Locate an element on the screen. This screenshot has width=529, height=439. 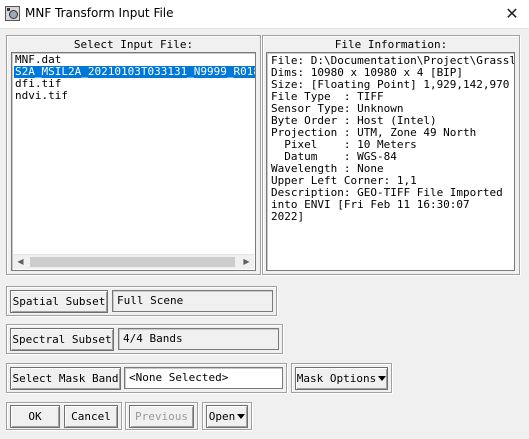
scroll-left-icon: ◀ is located at coordinates (20, 262).